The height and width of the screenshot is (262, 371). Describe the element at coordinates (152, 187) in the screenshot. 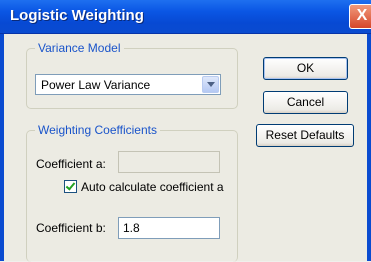

I see `auto-calculate-label: Auto calculate coefficient a` at that location.